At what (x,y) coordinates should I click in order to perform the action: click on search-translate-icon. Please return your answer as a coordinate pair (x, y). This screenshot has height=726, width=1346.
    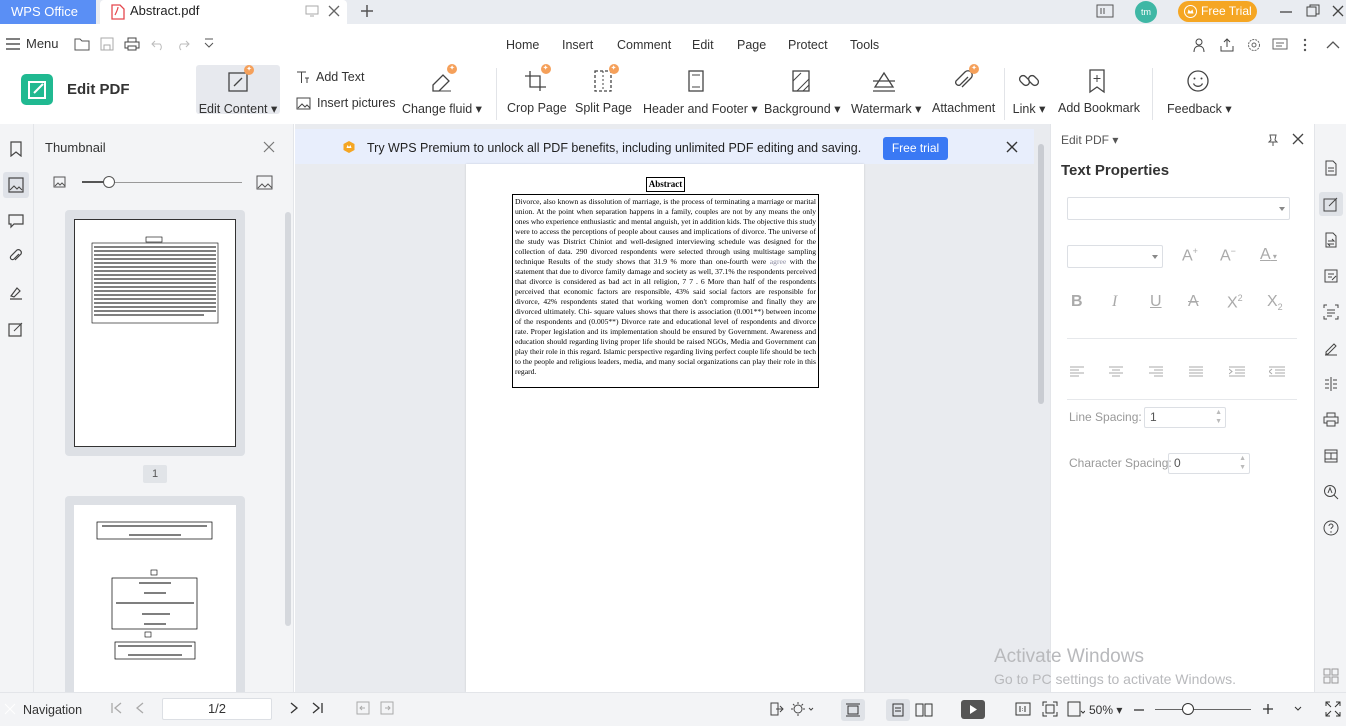
    Looking at the image, I should click on (1331, 492).